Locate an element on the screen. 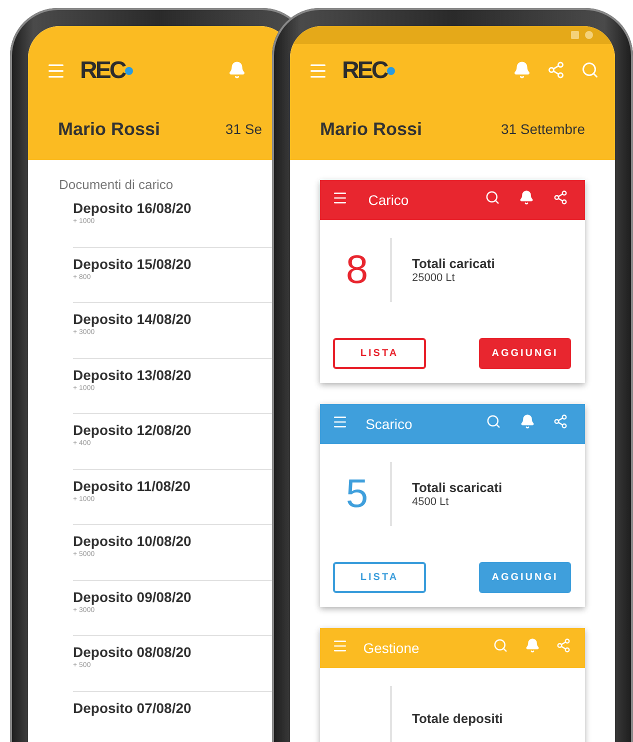 The height and width of the screenshot is (742, 633). total-amount: 4500 Lt is located at coordinates (431, 502).